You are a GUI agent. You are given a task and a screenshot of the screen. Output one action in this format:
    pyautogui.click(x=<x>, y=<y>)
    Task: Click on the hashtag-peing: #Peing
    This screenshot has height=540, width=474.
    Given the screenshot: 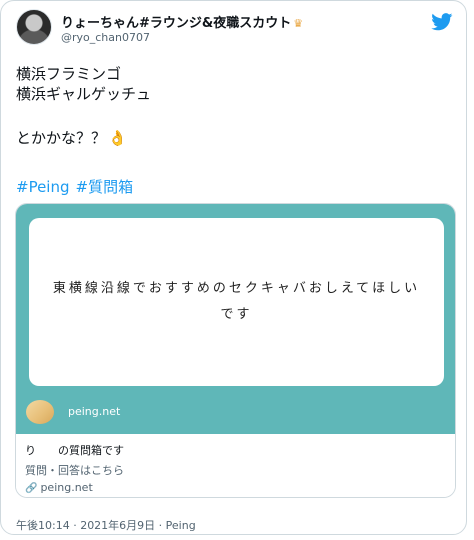 What is the action you would take?
    pyautogui.click(x=43, y=187)
    